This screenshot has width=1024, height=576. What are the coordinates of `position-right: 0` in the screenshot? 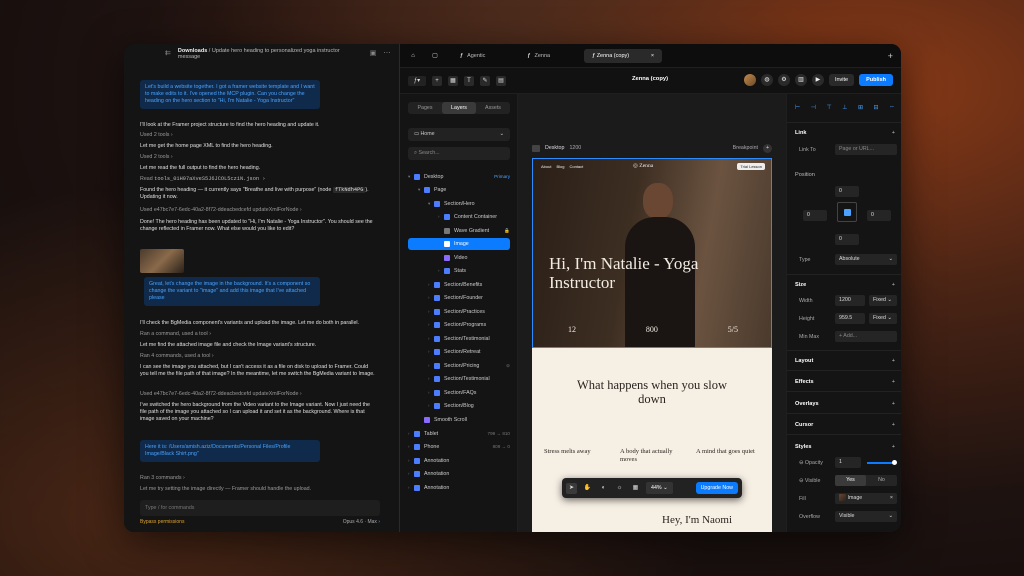 It's located at (879, 215).